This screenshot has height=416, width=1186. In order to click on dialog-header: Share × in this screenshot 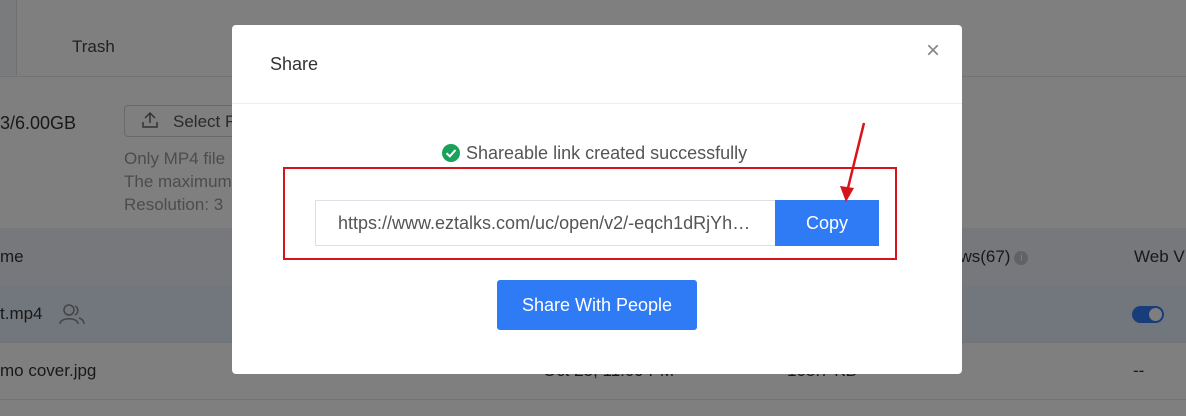, I will do `click(597, 64)`.